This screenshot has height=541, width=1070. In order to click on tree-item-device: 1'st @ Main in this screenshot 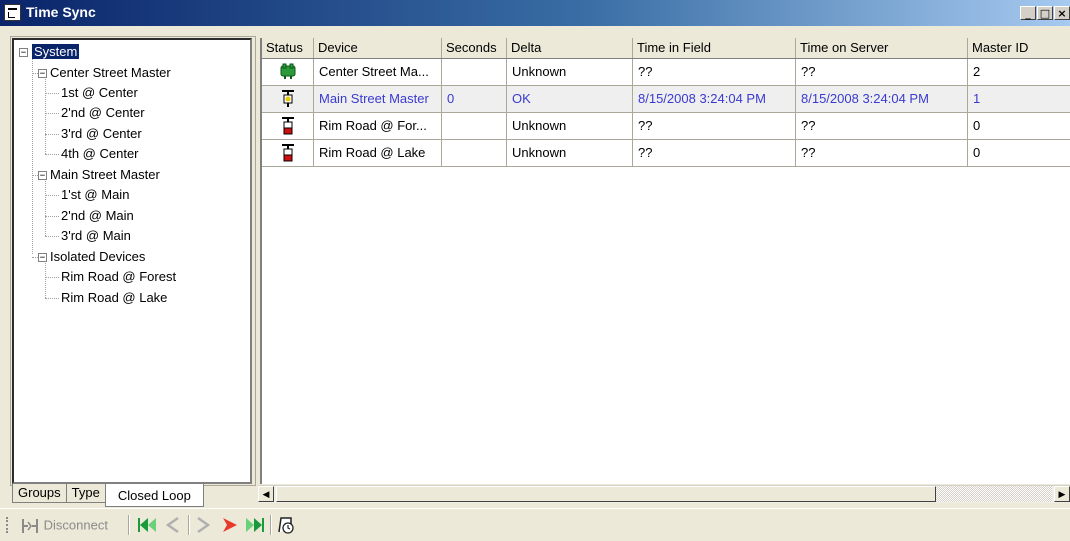, I will do `click(95, 195)`.